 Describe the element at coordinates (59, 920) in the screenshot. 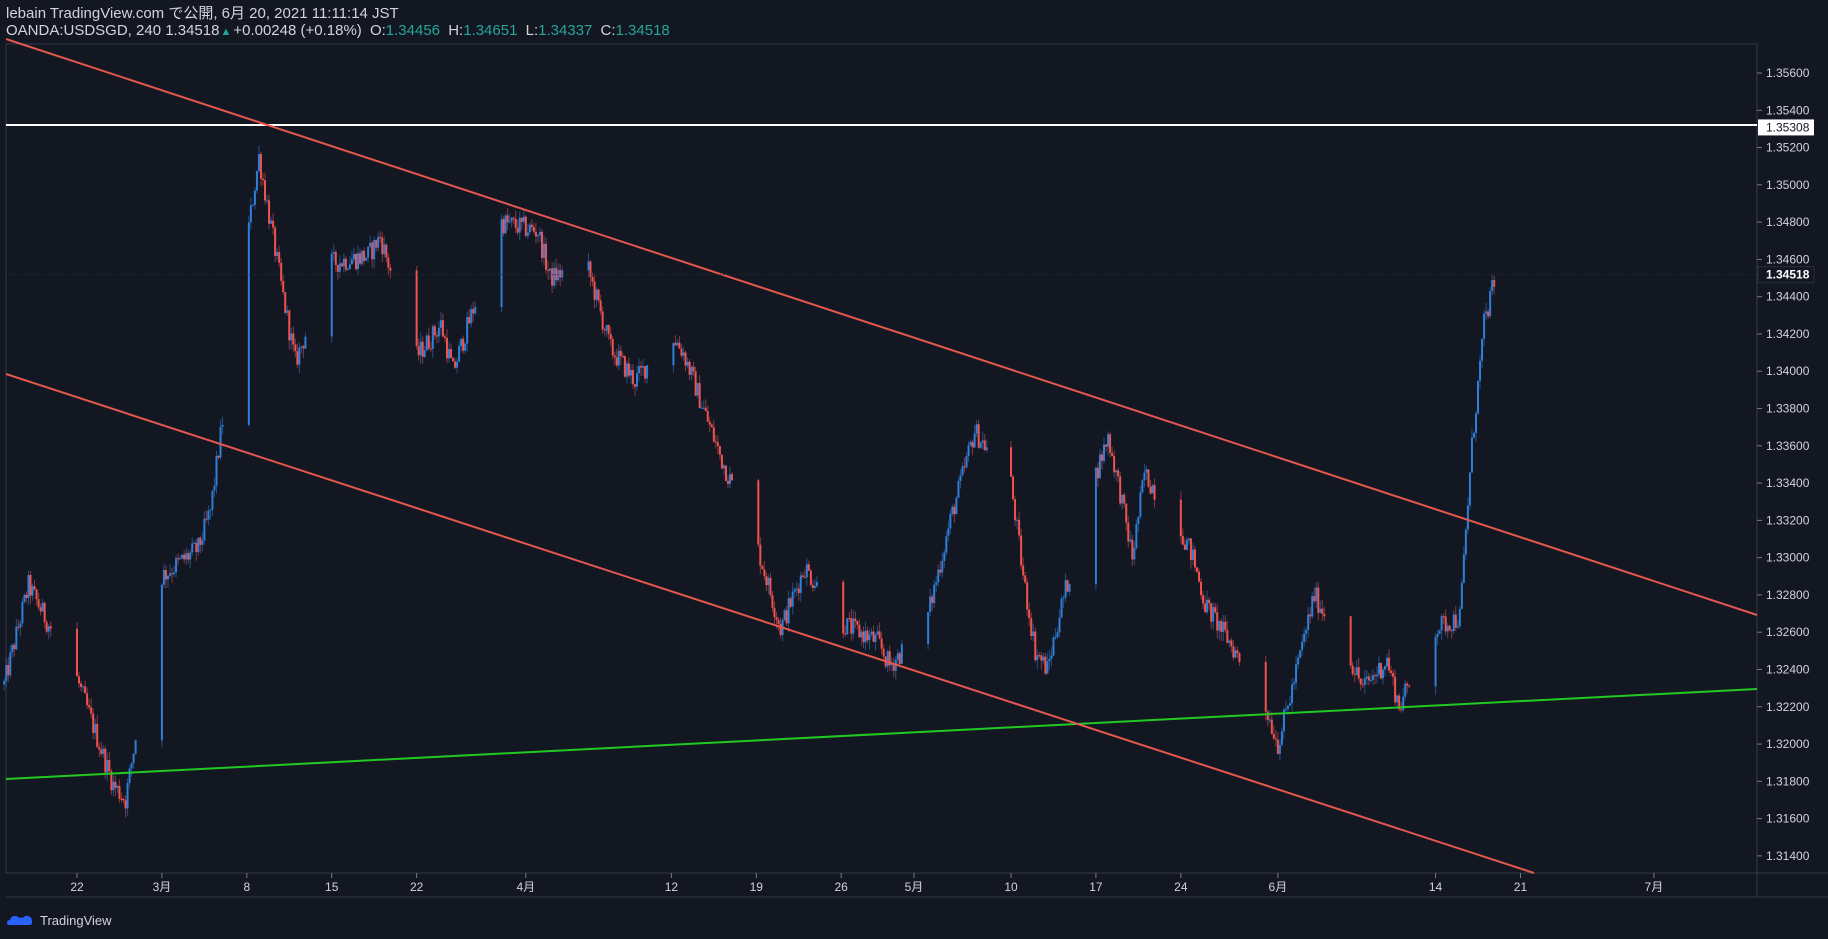

I see `footer-brand: TradingView` at that location.